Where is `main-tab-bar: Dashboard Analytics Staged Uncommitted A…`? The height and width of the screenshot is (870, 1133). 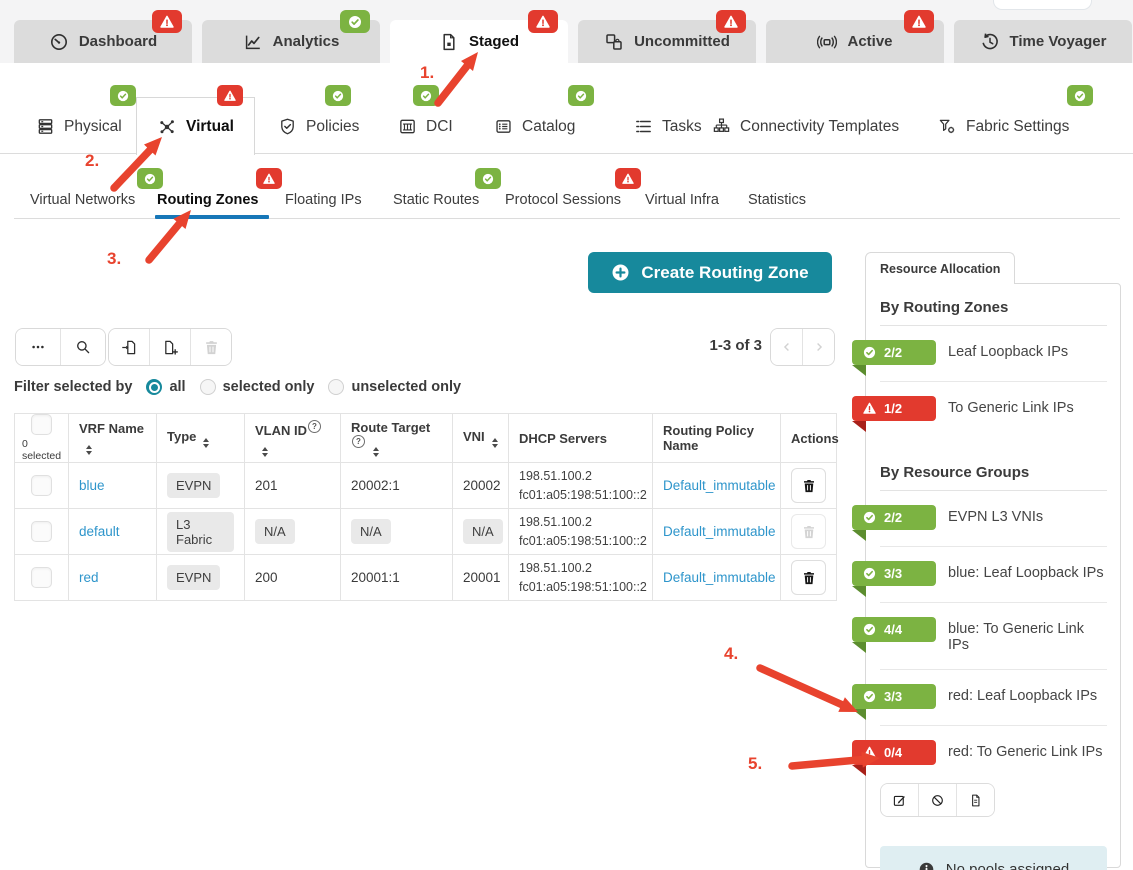 main-tab-bar: Dashboard Analytics Staged Uncommitted A… is located at coordinates (573, 36).